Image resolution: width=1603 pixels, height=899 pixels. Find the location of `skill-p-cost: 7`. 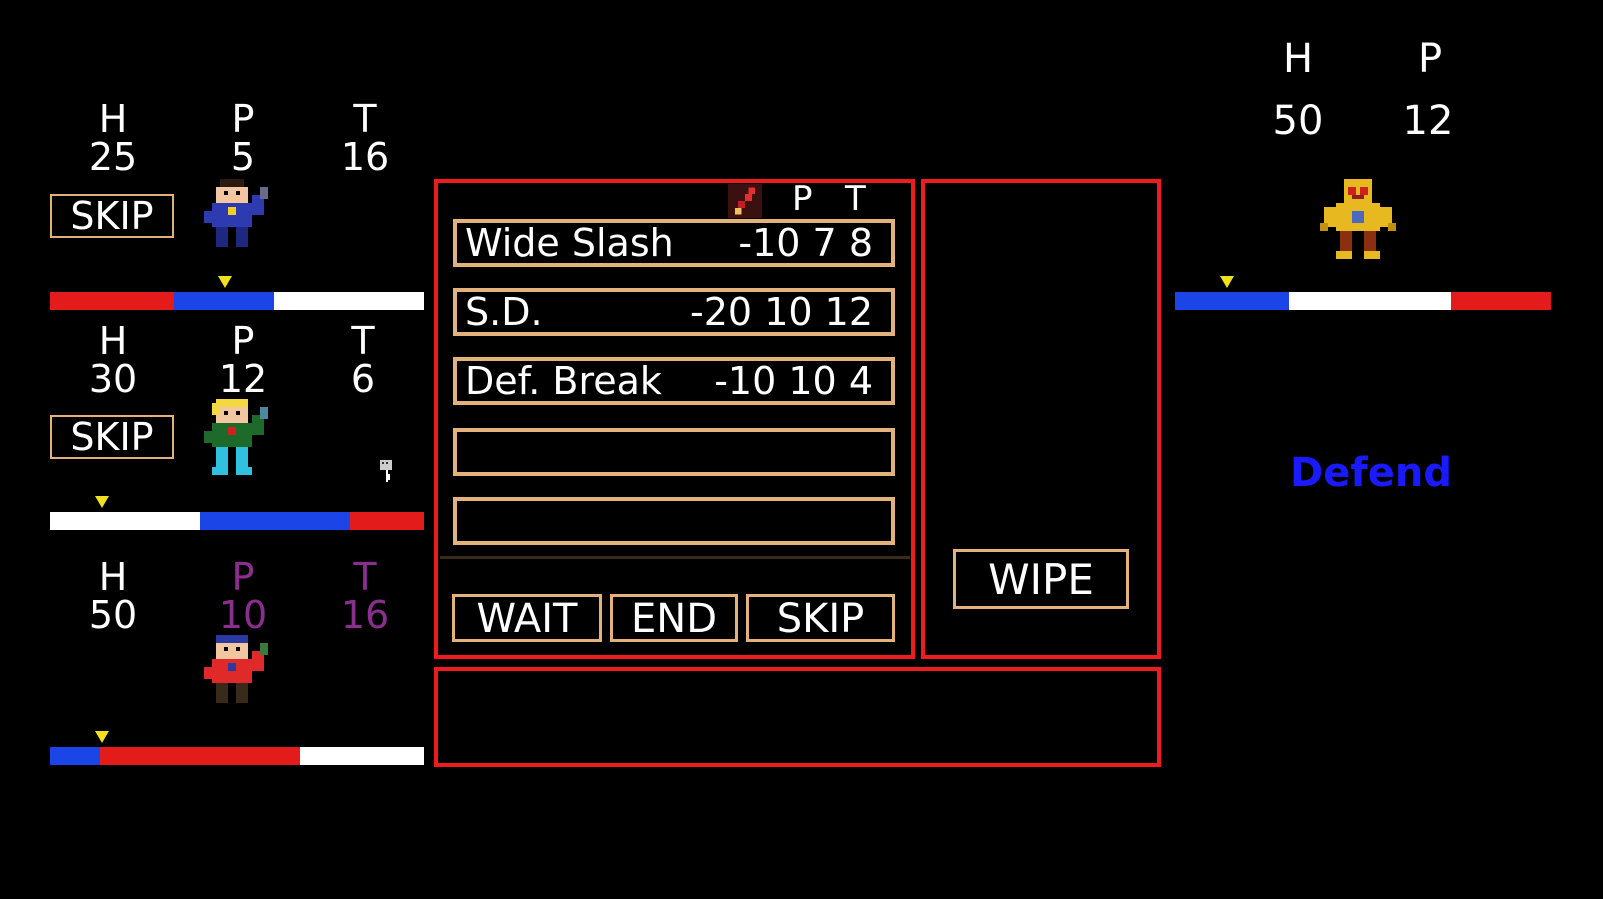

skill-p-cost: 7 is located at coordinates (824, 243).